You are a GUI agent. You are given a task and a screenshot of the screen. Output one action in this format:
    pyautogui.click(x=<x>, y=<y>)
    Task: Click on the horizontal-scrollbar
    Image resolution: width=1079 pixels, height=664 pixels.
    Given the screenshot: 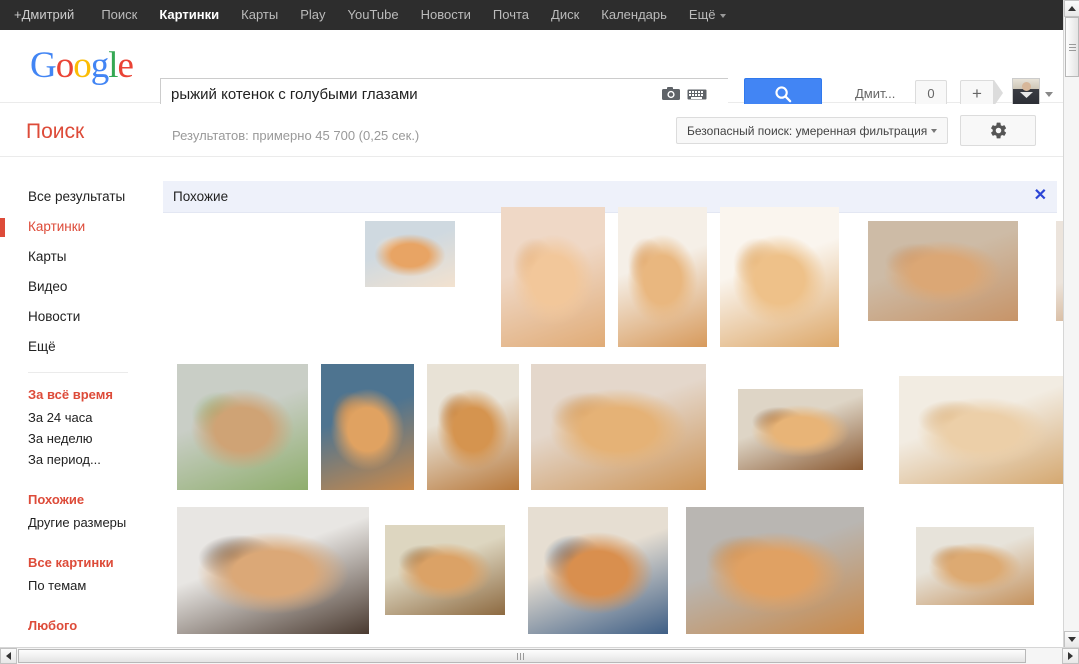 What is the action you would take?
    pyautogui.click(x=539, y=655)
    